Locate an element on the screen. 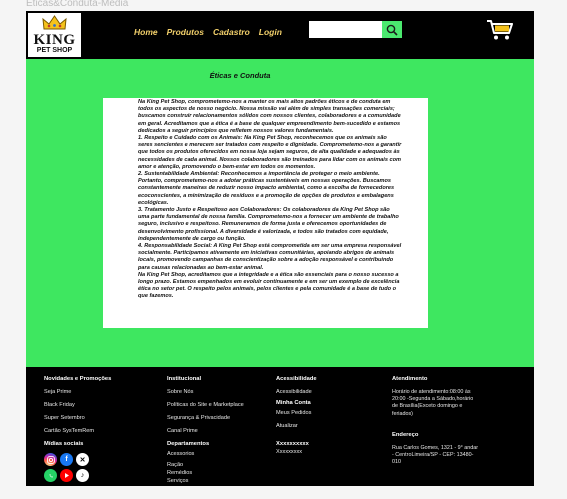 The height and width of the screenshot is (499, 567). search-bar is located at coordinates (355, 29).